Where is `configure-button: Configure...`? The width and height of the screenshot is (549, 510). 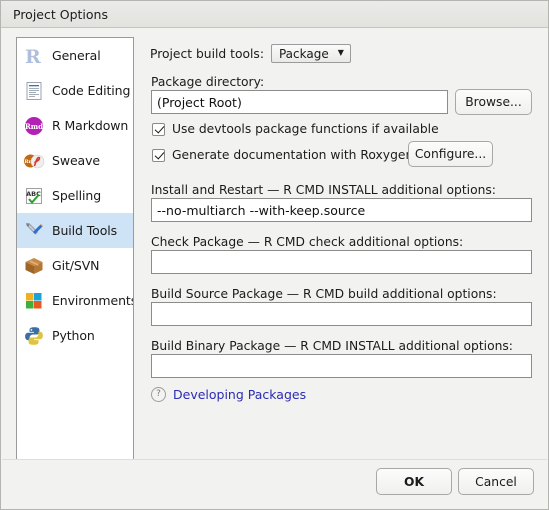
configure-button: Configure... is located at coordinates (450, 154).